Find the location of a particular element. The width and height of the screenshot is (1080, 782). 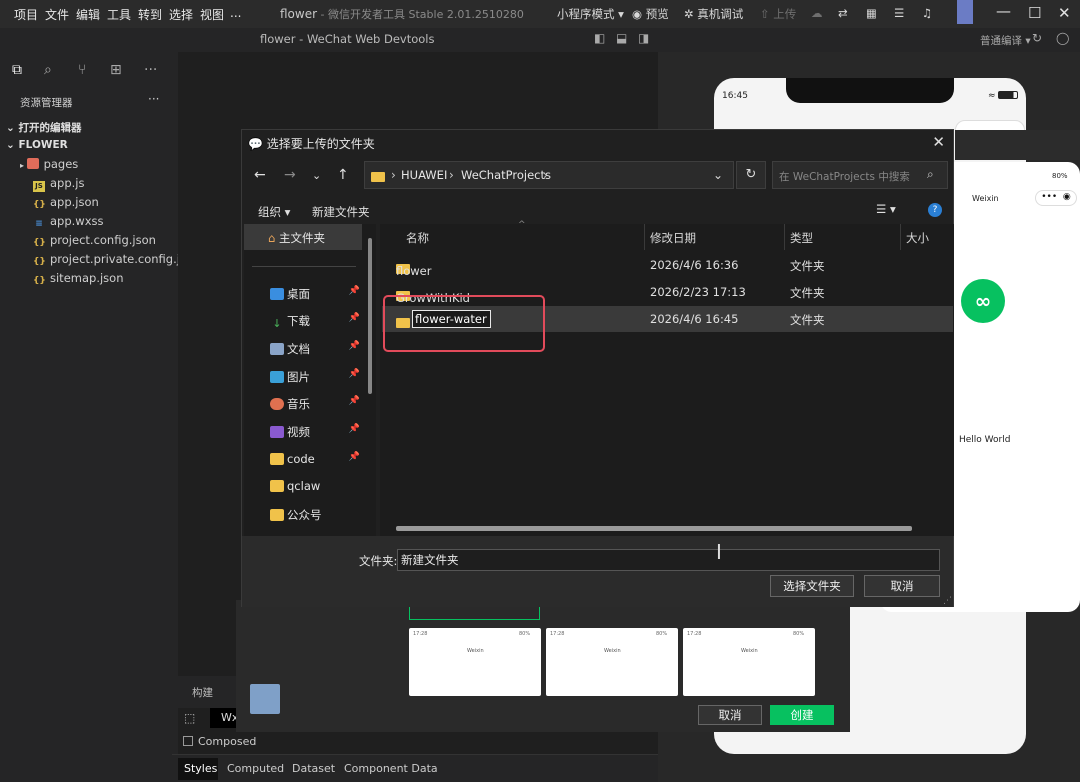

column-header-name: 名称 is located at coordinates (417, 238).